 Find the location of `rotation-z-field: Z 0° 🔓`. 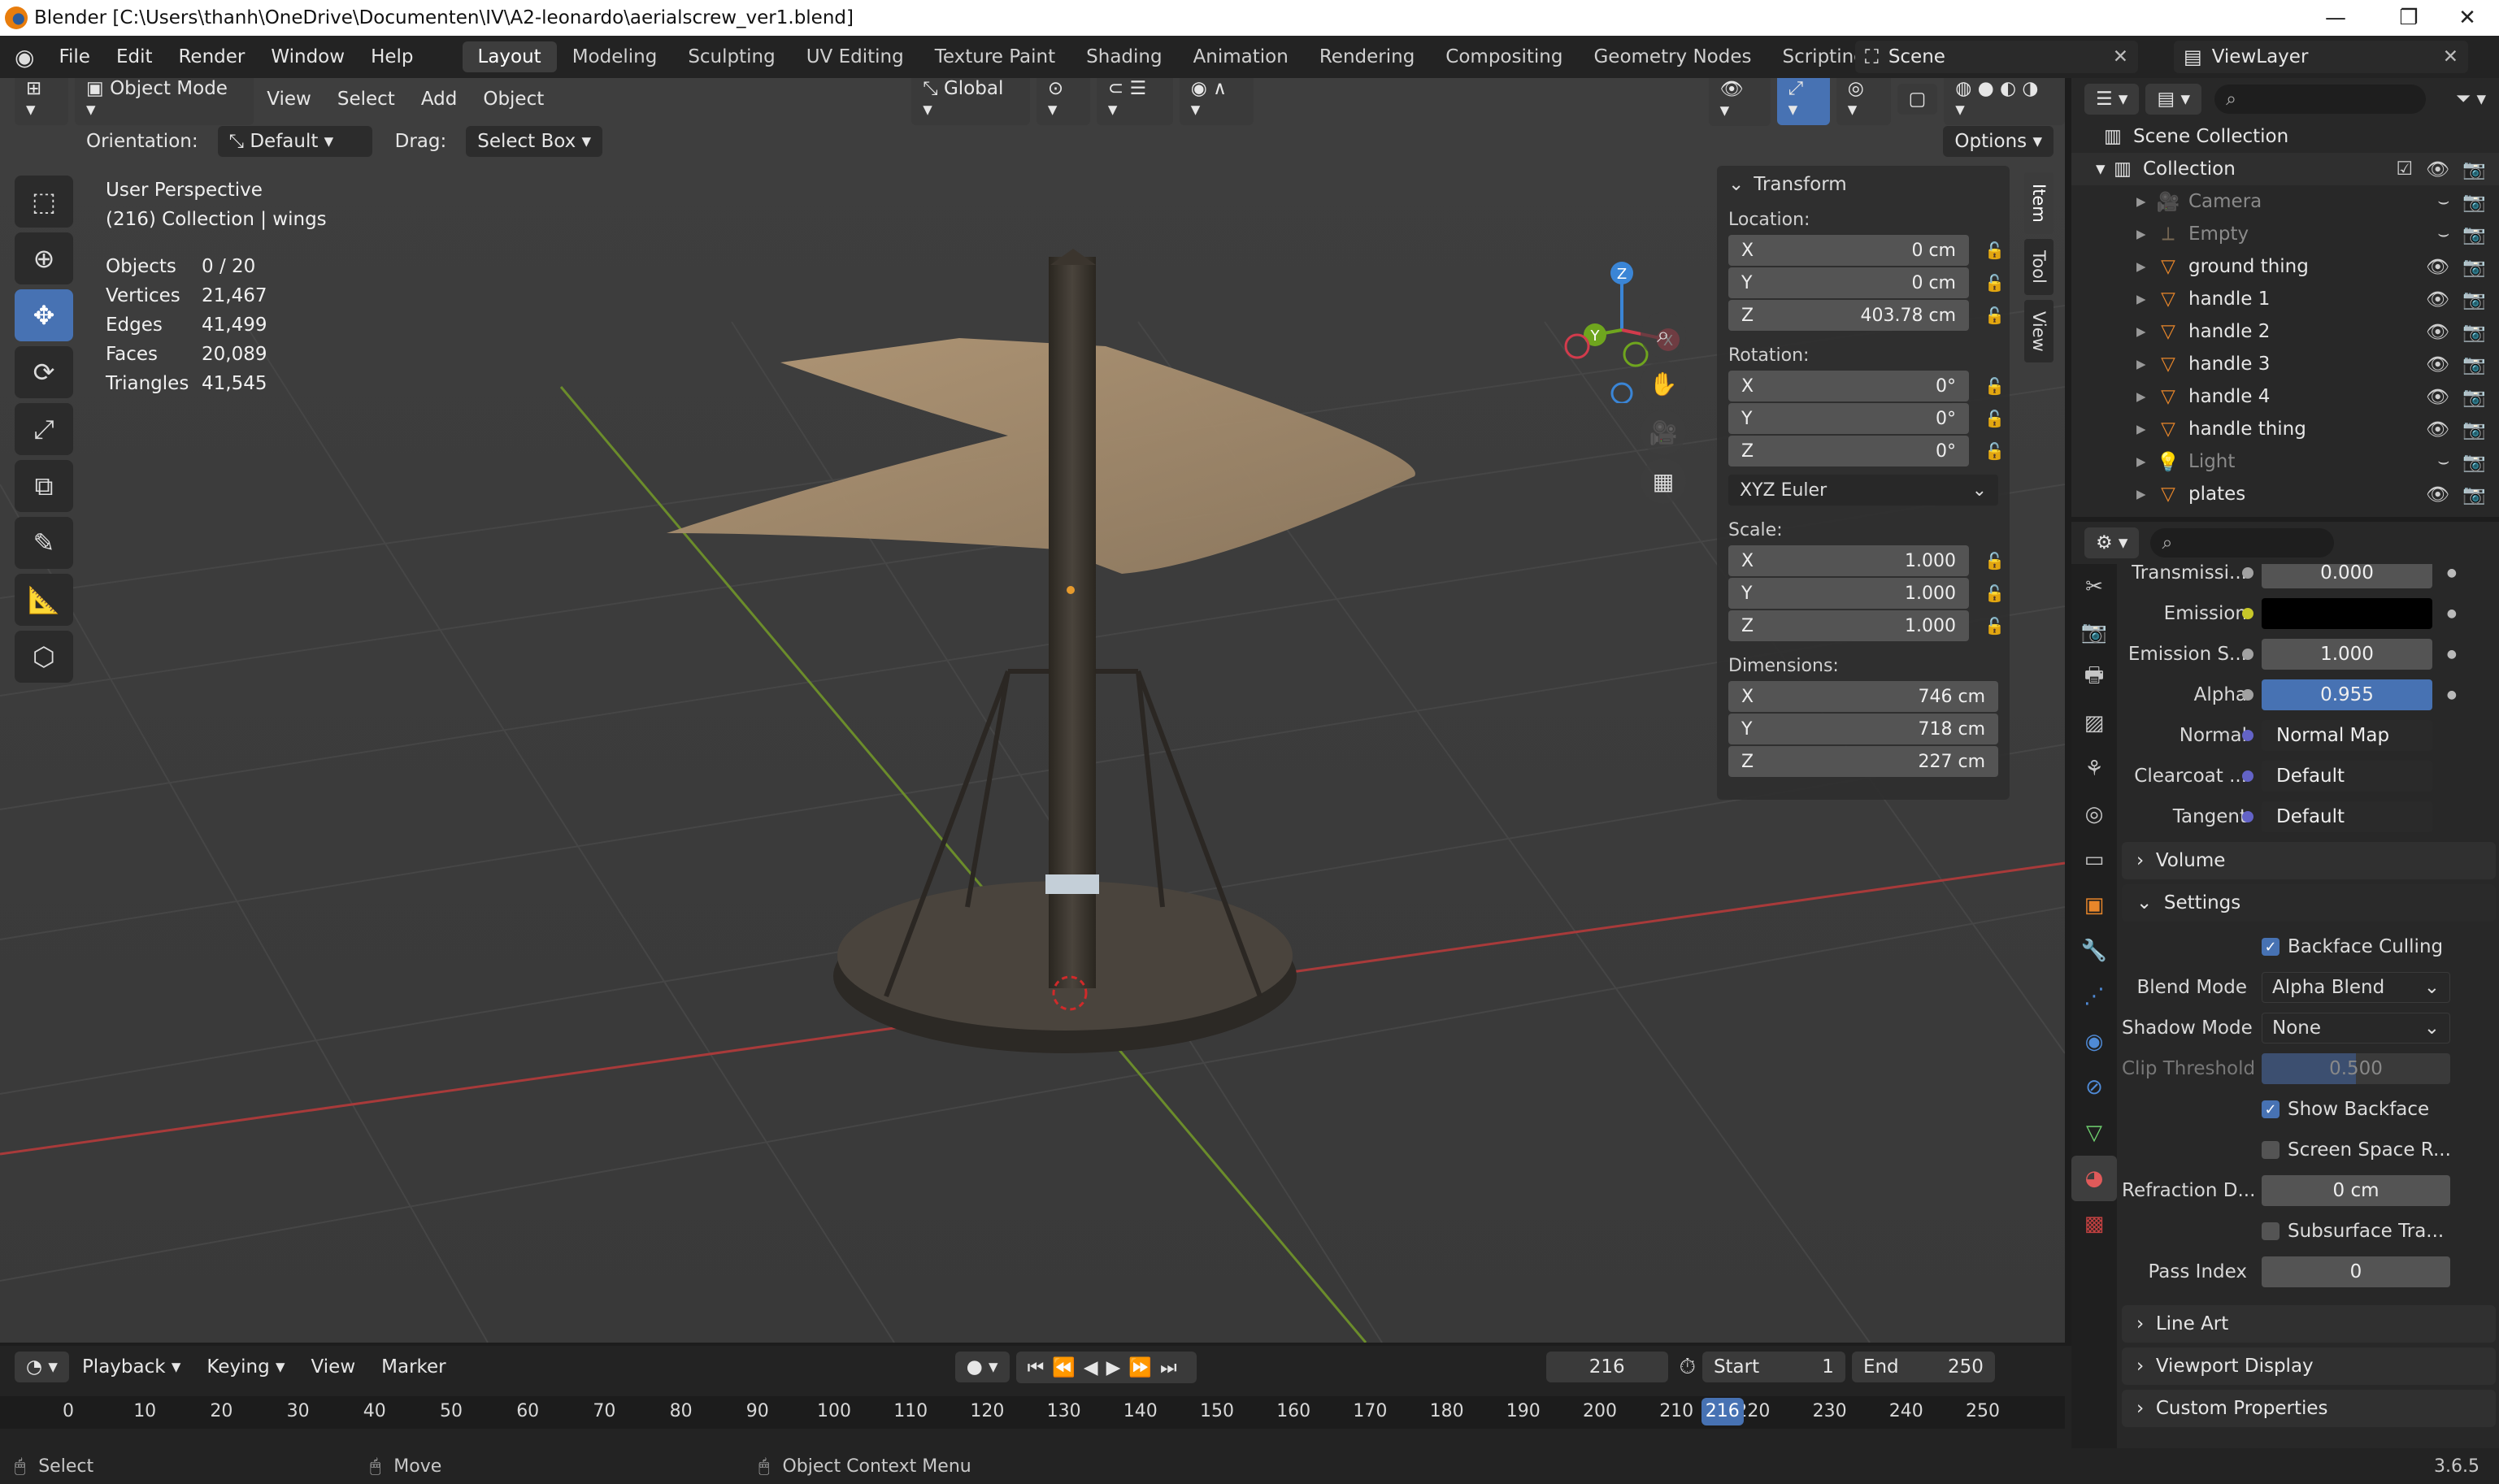

rotation-z-field: Z 0° 🔓 is located at coordinates (1866, 451).